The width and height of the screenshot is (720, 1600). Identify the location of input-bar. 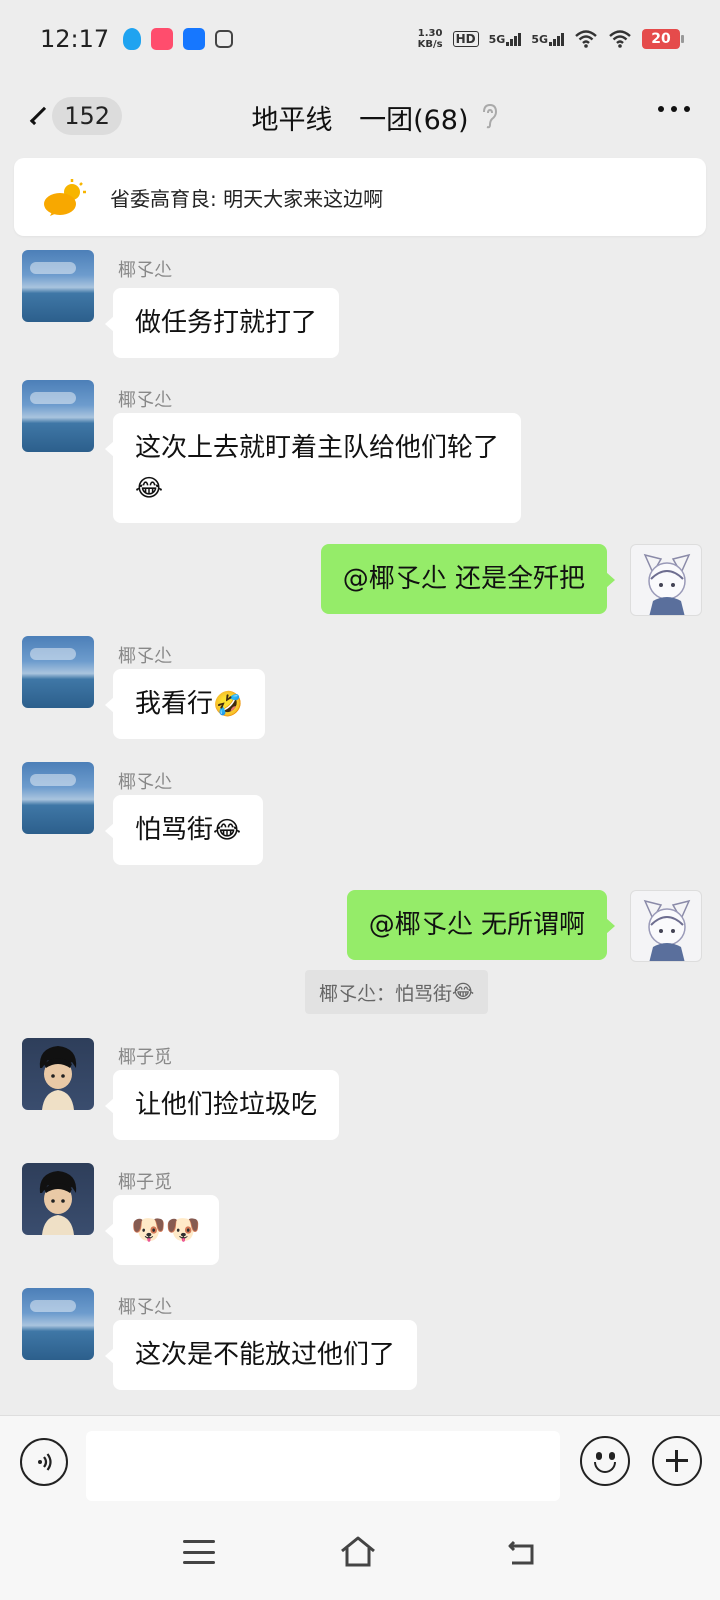
(360, 1465).